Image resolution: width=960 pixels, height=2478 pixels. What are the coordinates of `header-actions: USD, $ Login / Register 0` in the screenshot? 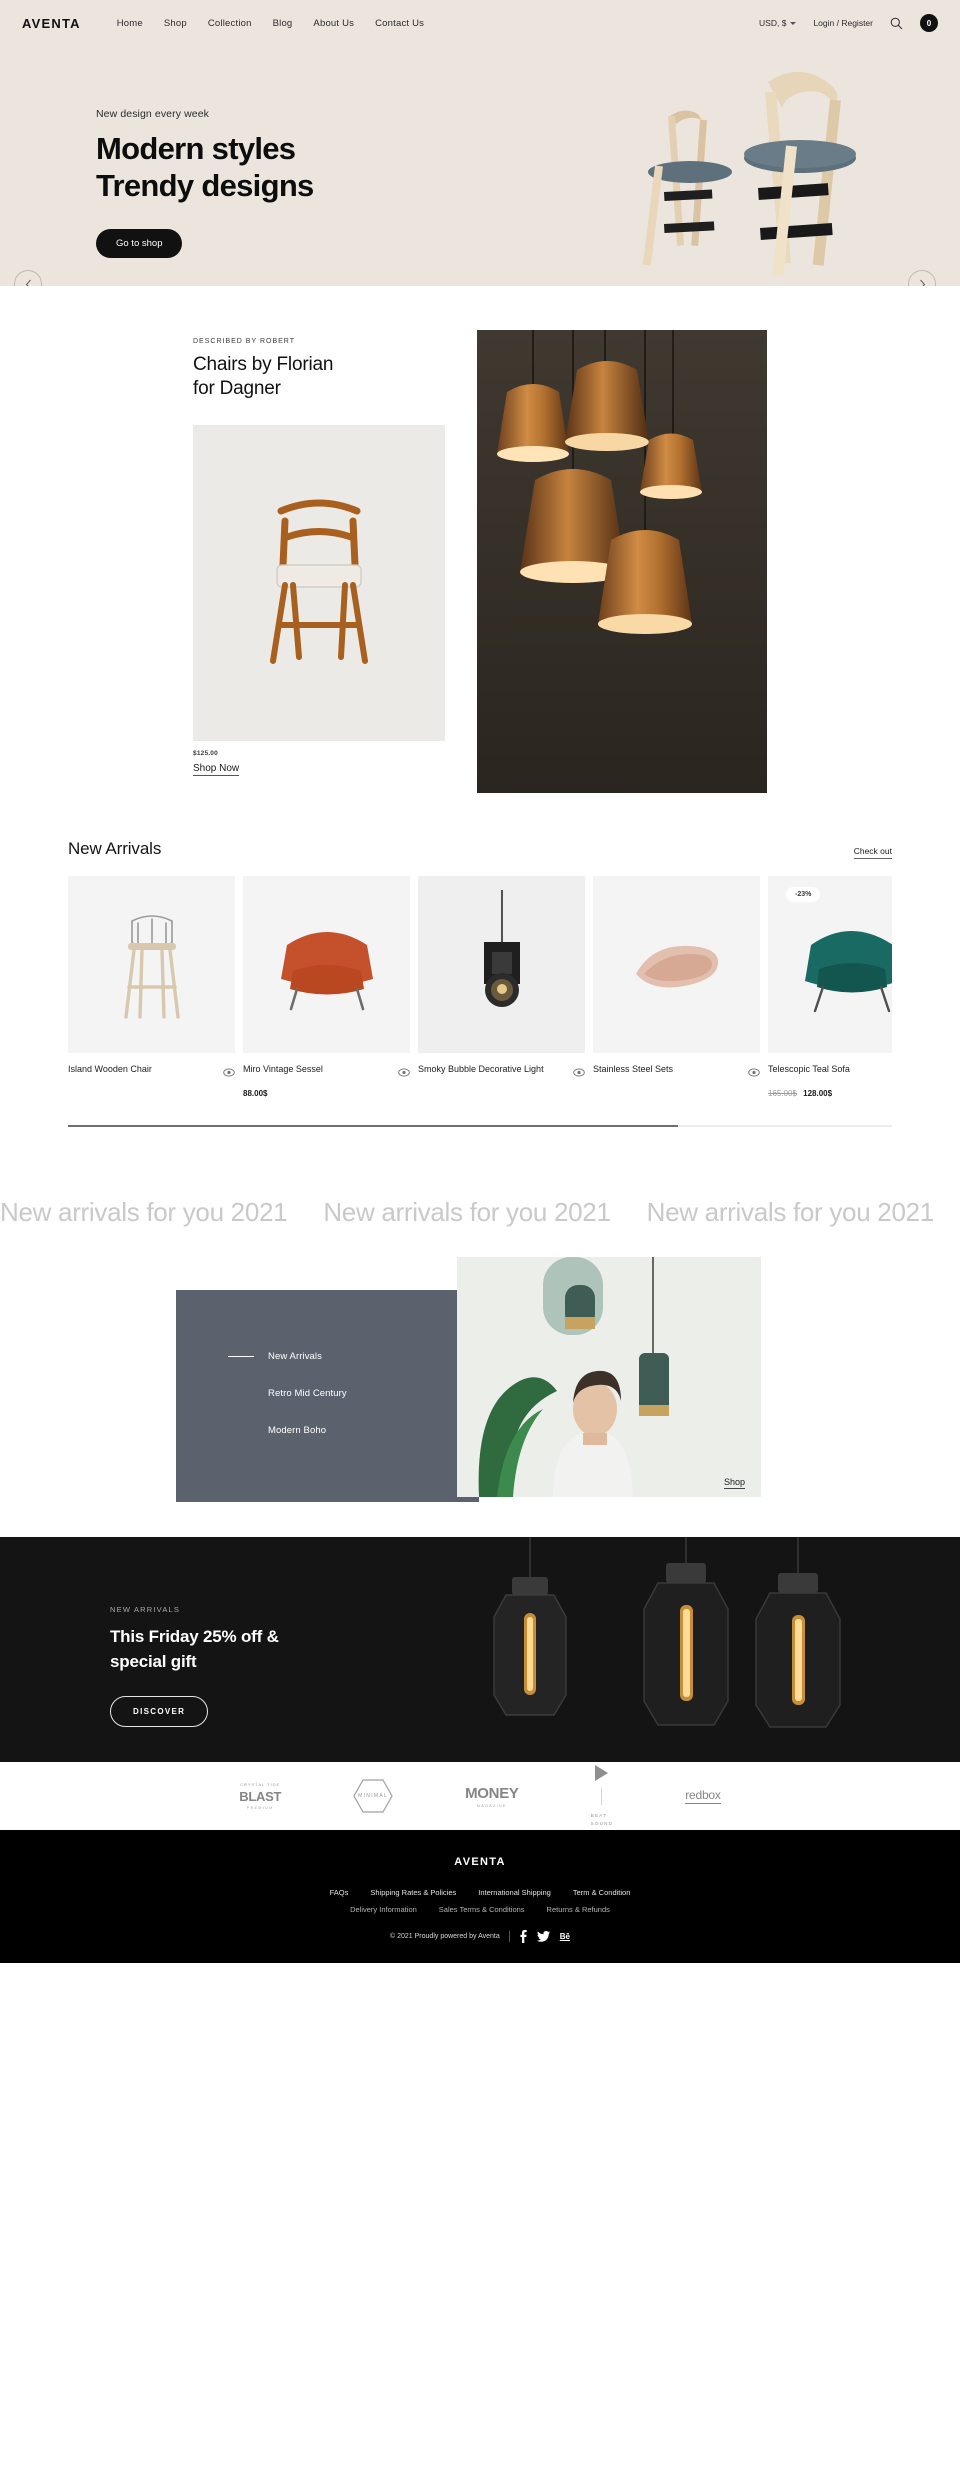 It's located at (848, 23).